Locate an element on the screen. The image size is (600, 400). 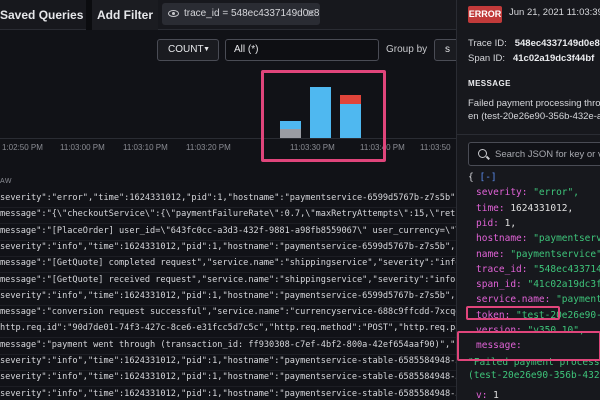
add-filter-button: Add Filter is located at coordinates (125, 15).